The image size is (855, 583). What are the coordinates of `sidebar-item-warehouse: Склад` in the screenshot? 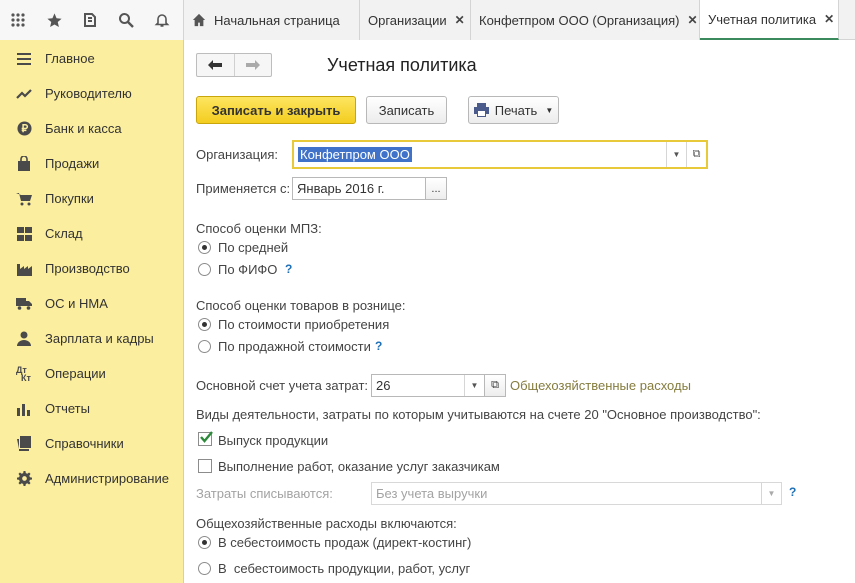 It's located at (91, 233).